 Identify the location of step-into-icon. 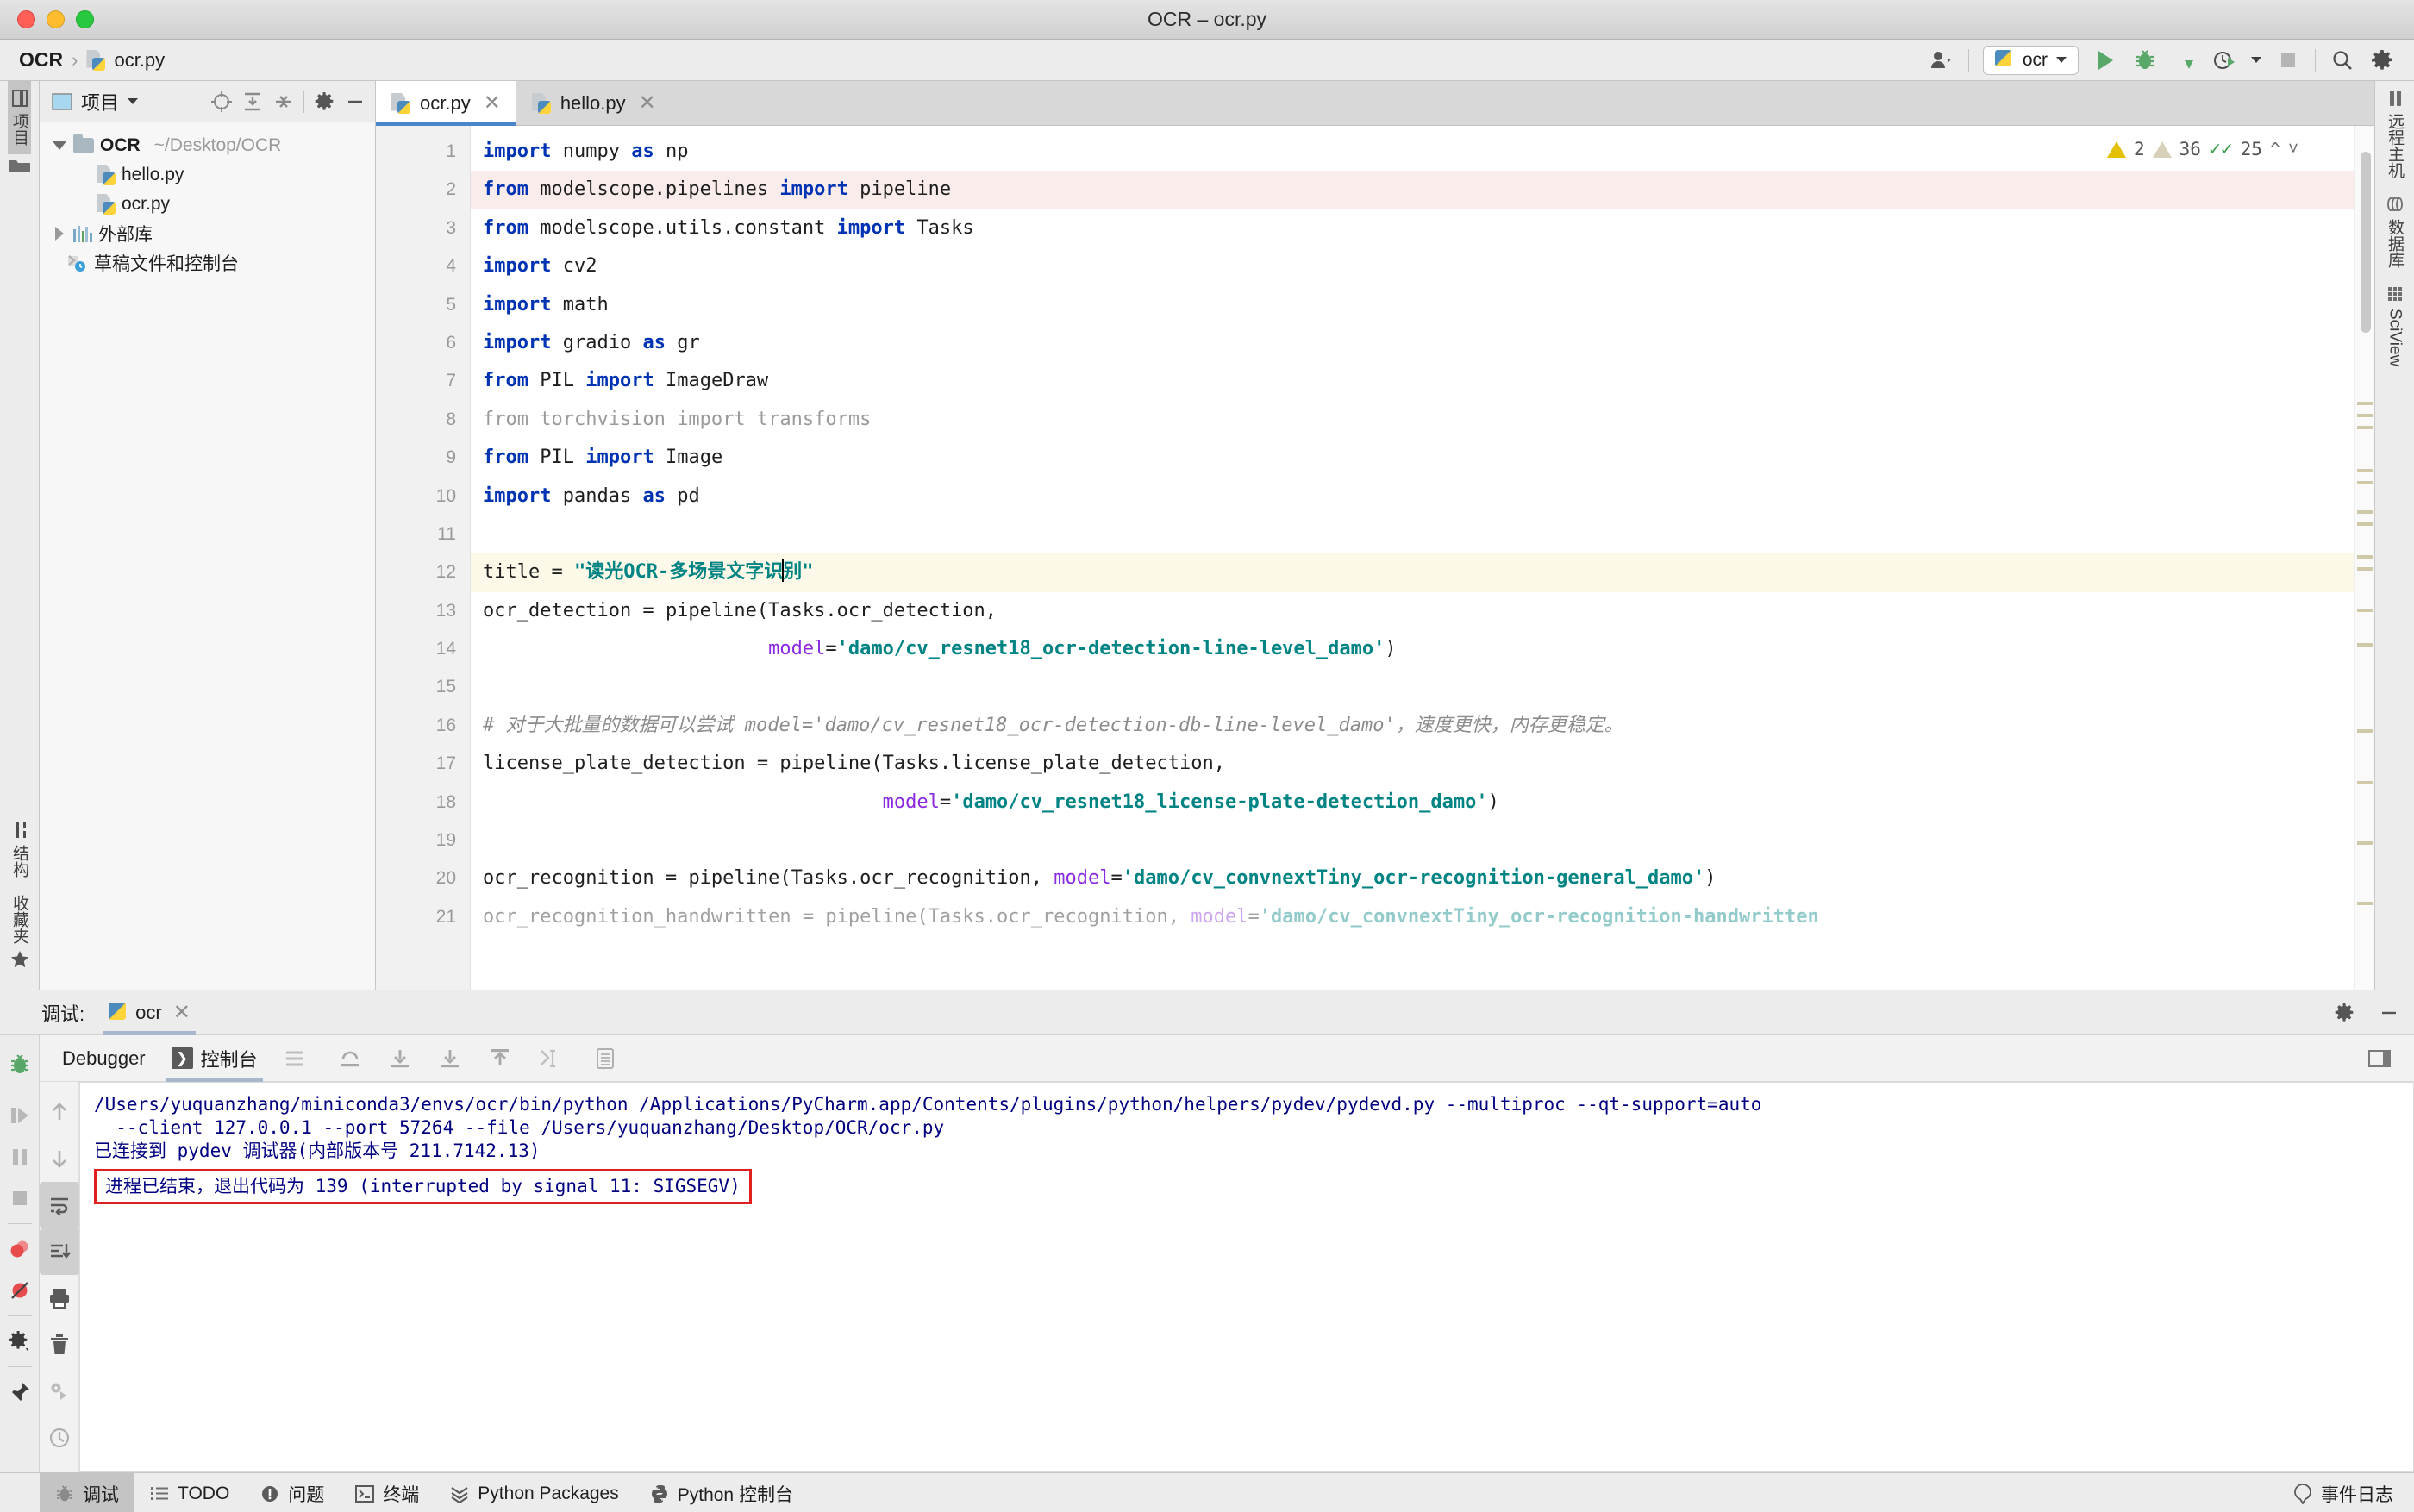
(400, 1058).